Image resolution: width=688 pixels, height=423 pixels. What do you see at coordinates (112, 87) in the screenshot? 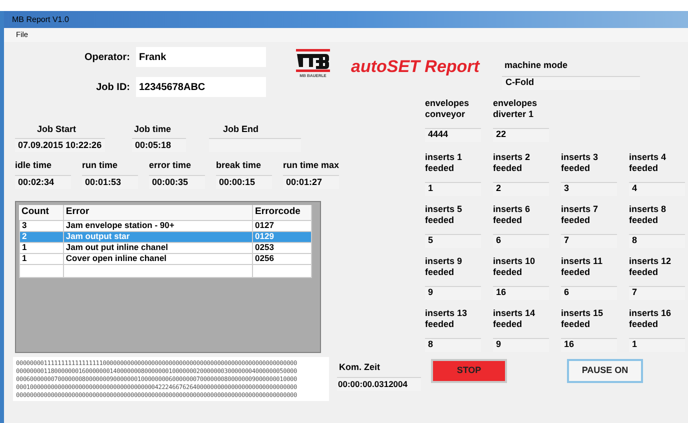
I see `field-label: Job ID:` at bounding box center [112, 87].